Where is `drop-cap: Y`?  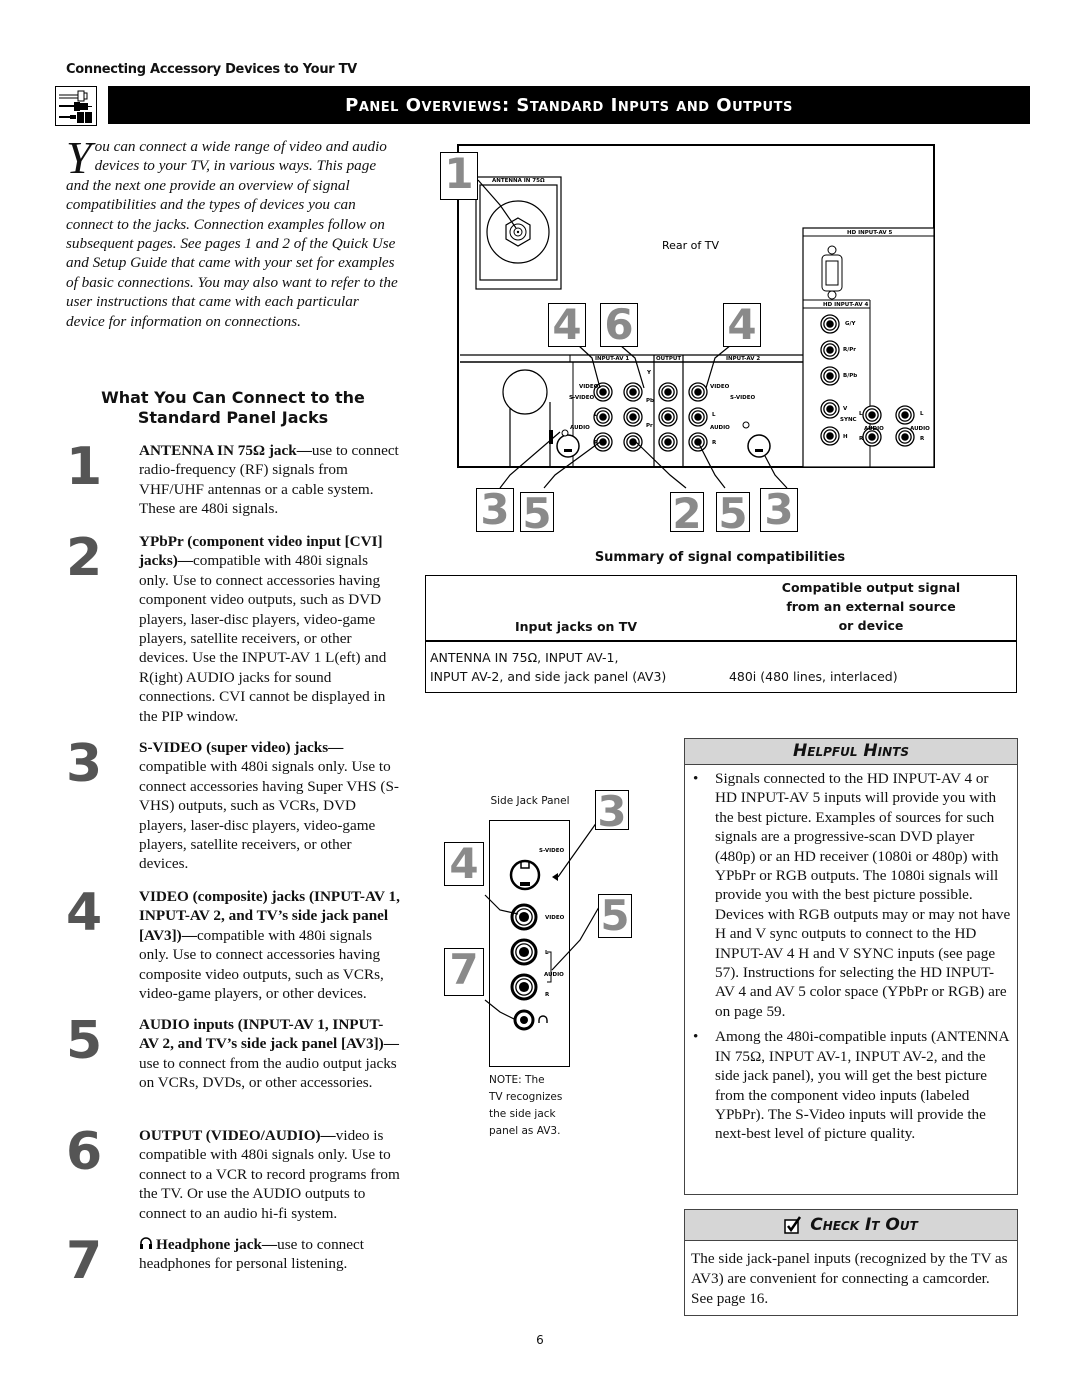
drop-cap: Y is located at coordinates (79, 157).